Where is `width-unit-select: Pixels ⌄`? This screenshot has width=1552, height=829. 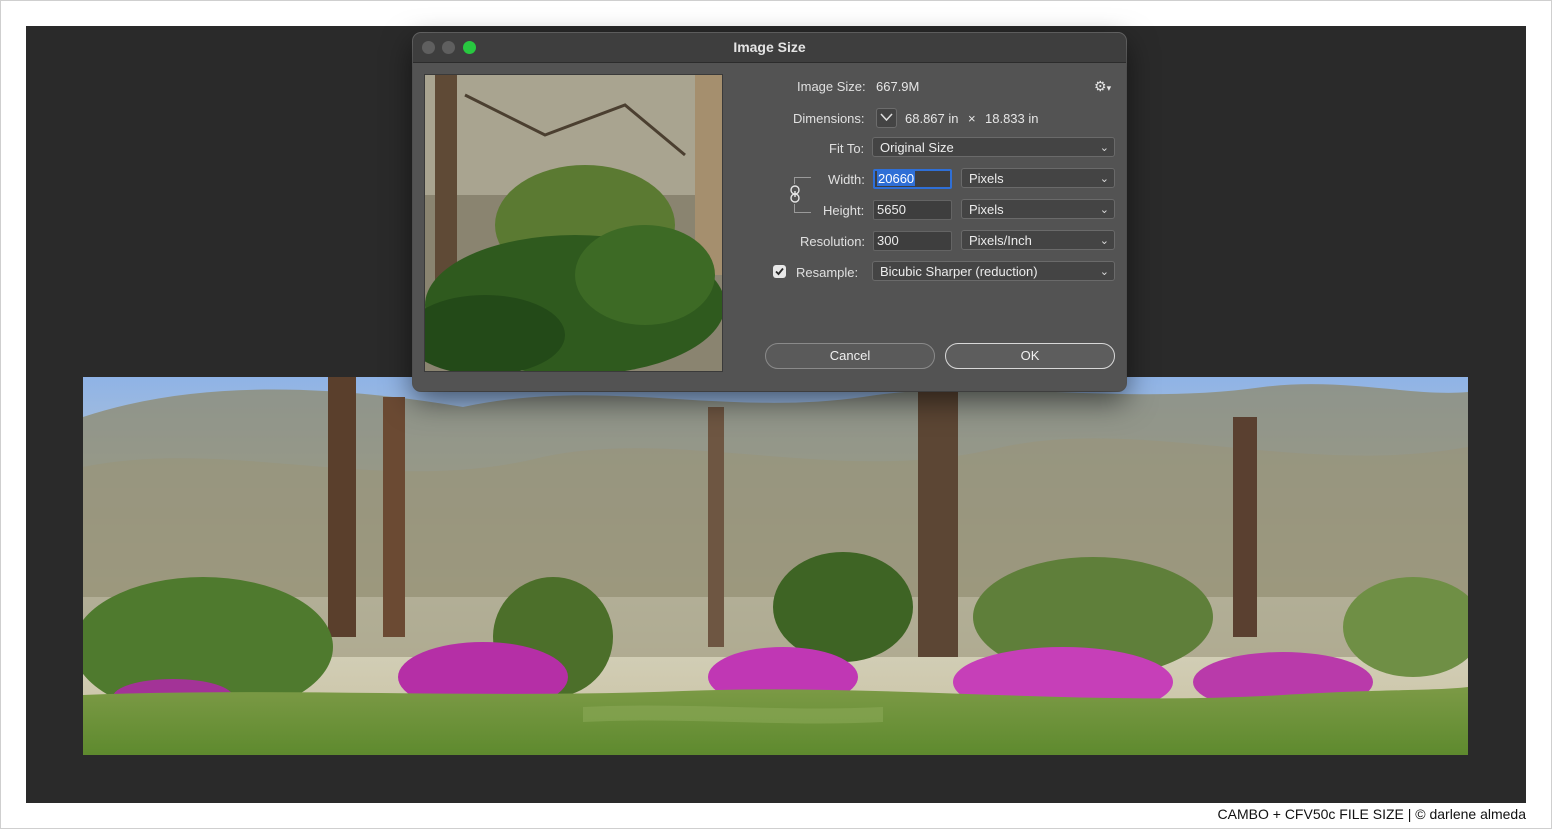
width-unit-select: Pixels ⌄ is located at coordinates (1038, 178).